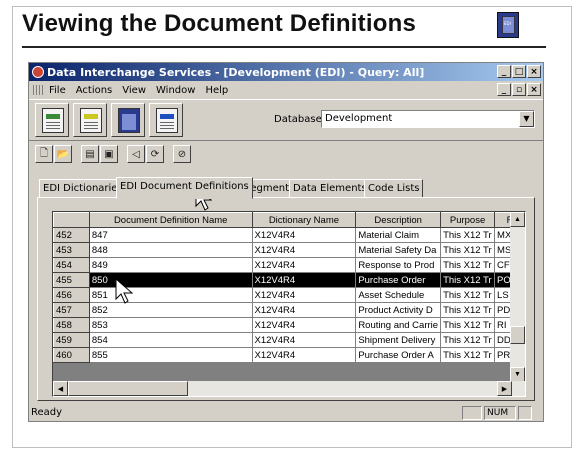  What do you see at coordinates (90, 154) in the screenshot?
I see `properties-icon: ▤` at bounding box center [90, 154].